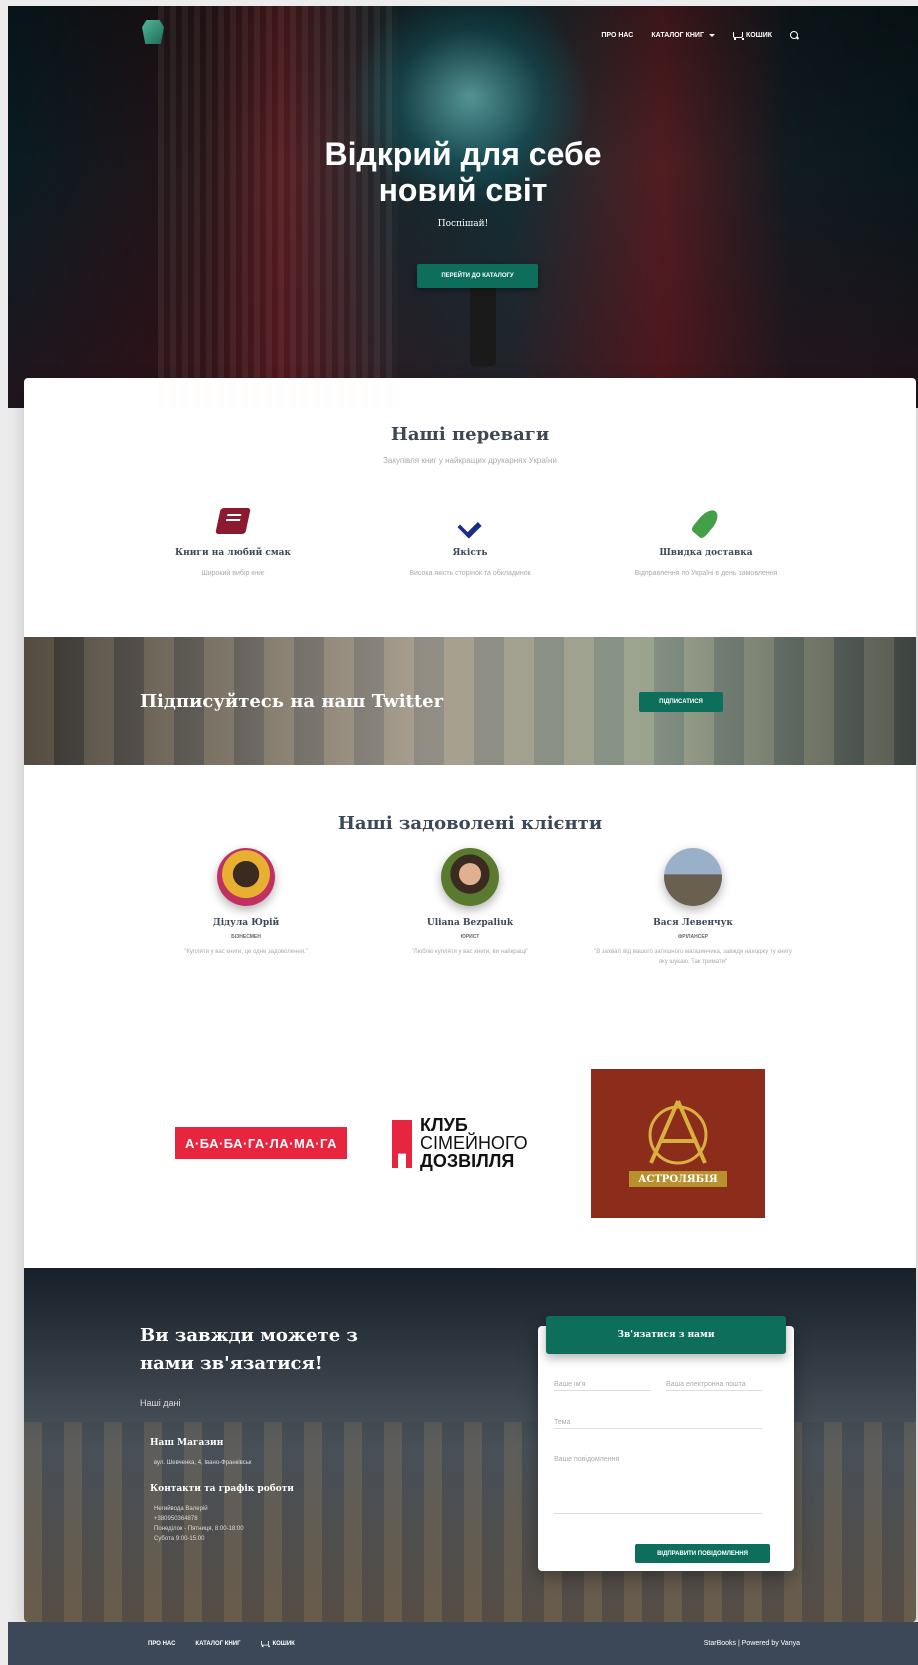 Image resolution: width=918 pixels, height=1665 pixels. Describe the element at coordinates (681, 702) in the screenshot. I see `subscribe-button: ПІДПИСАТИСЯ` at that location.